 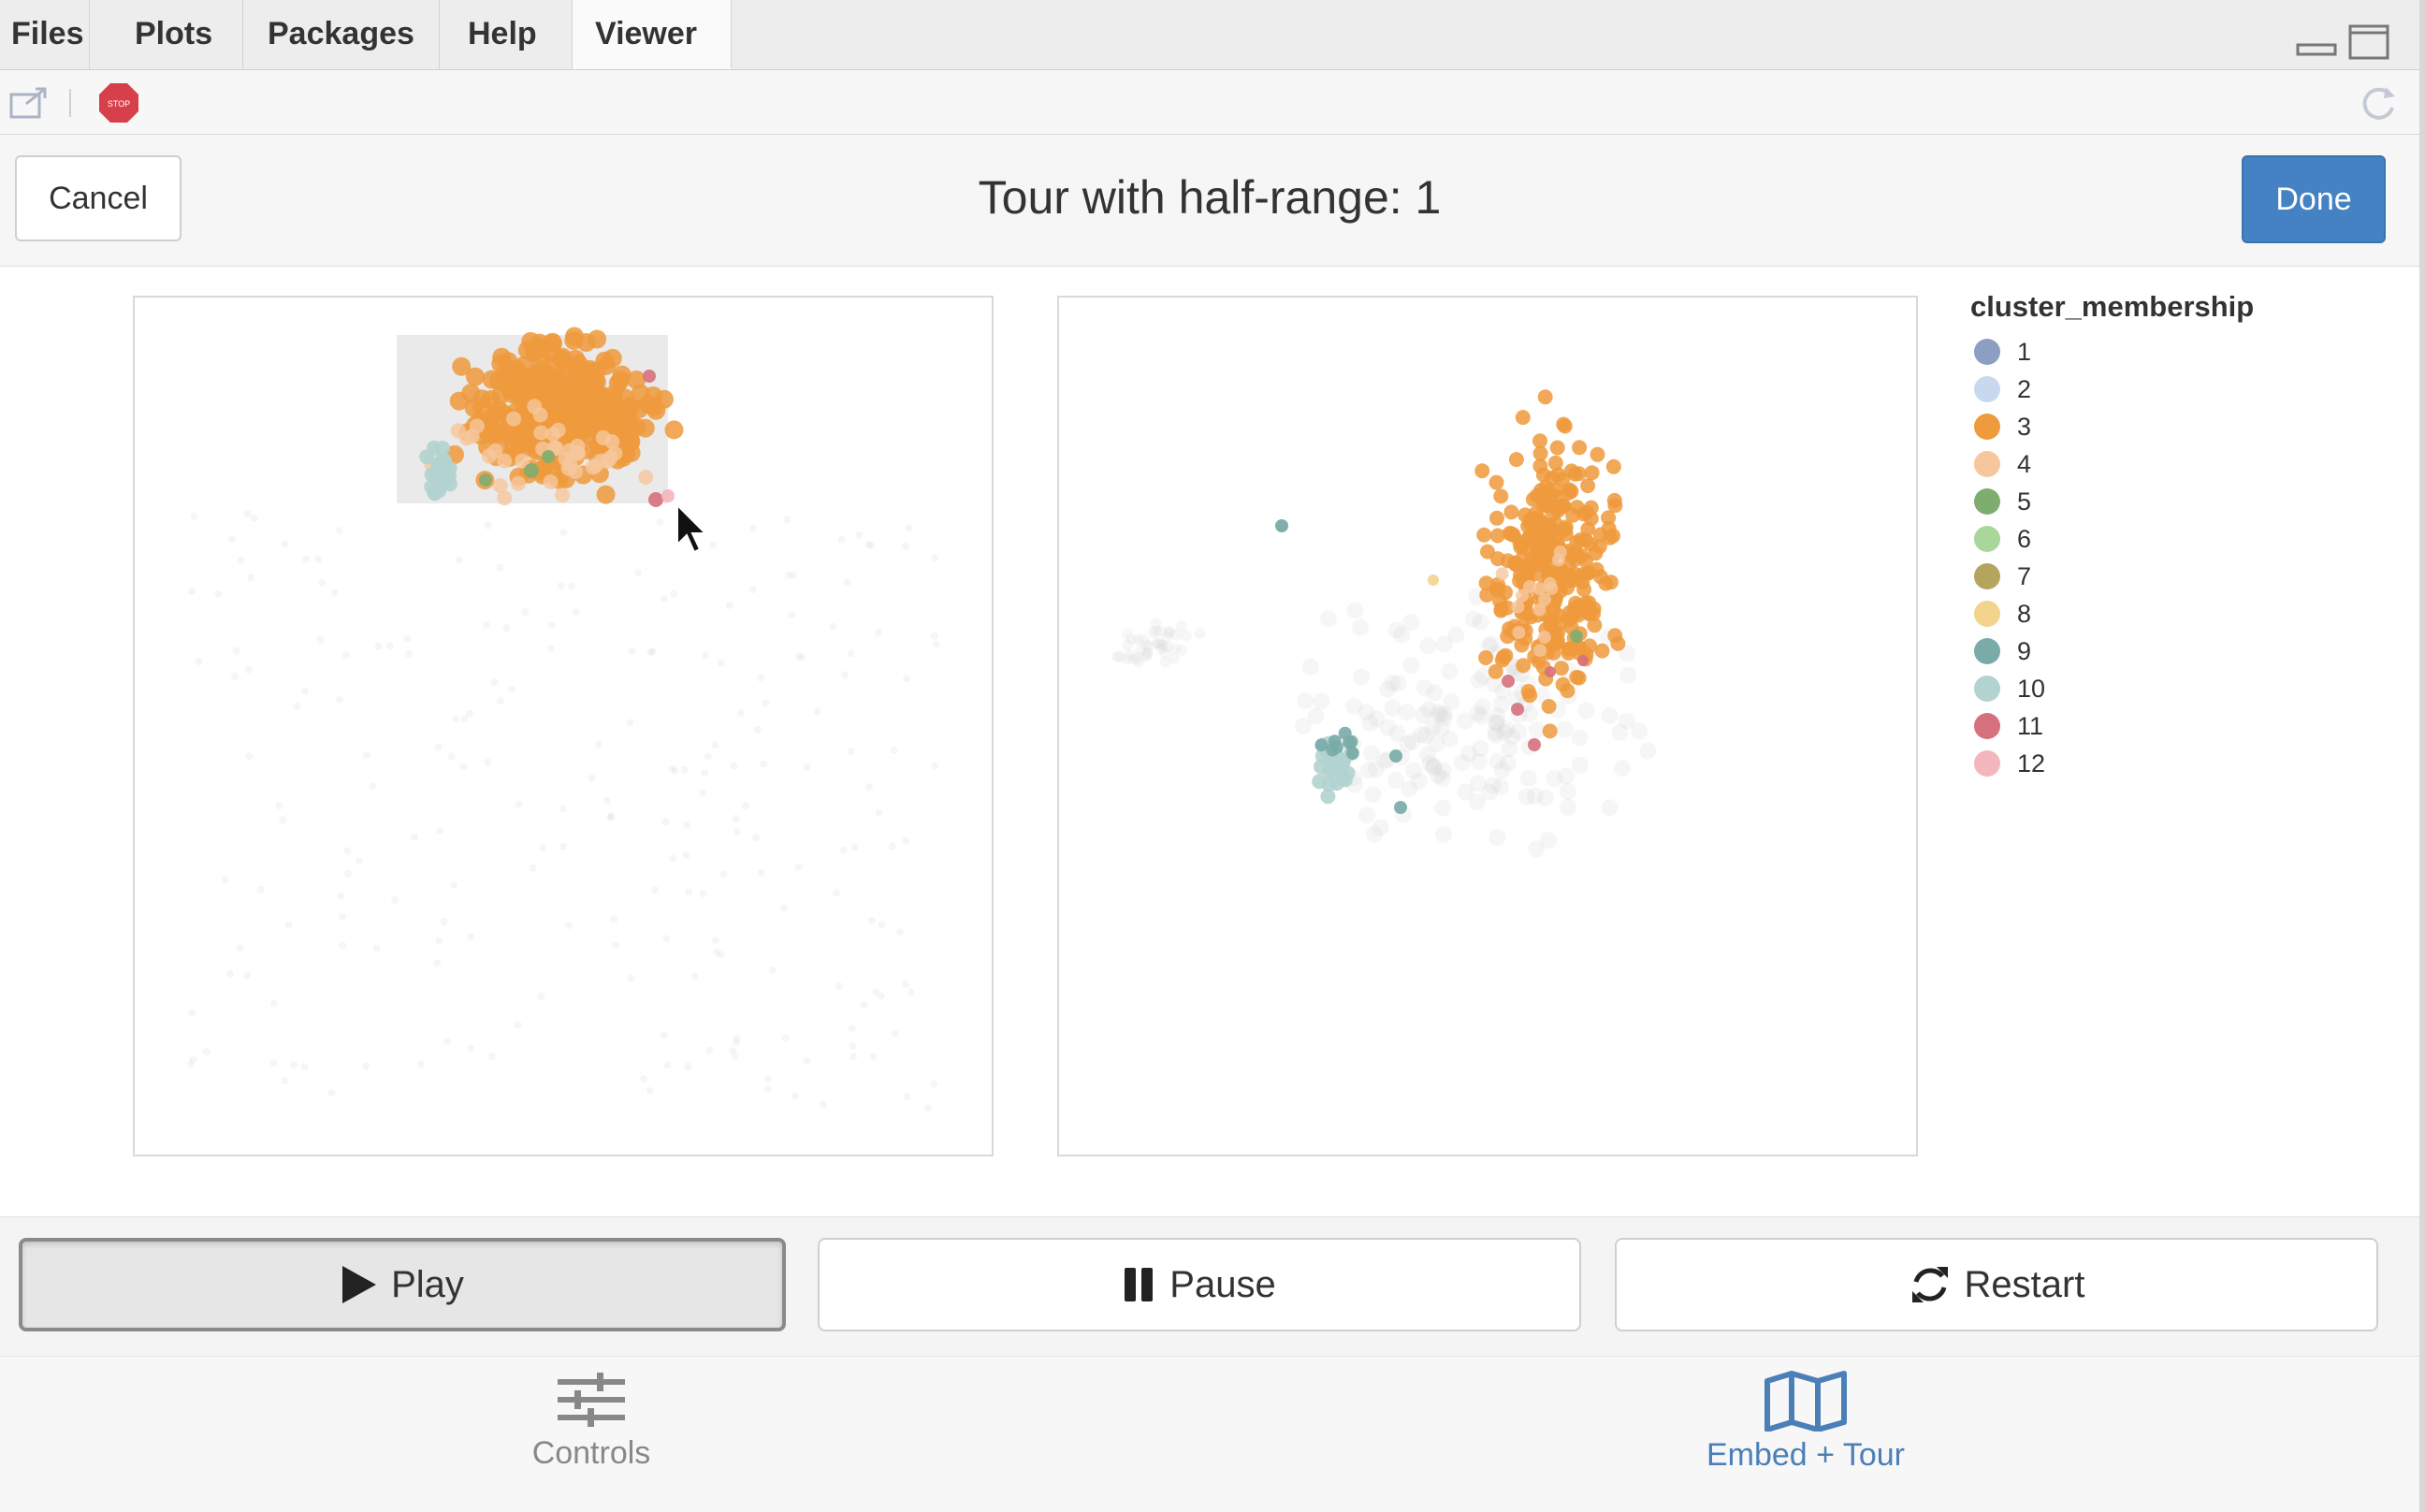 I want to click on done-button: Done, so click(x=2314, y=199).